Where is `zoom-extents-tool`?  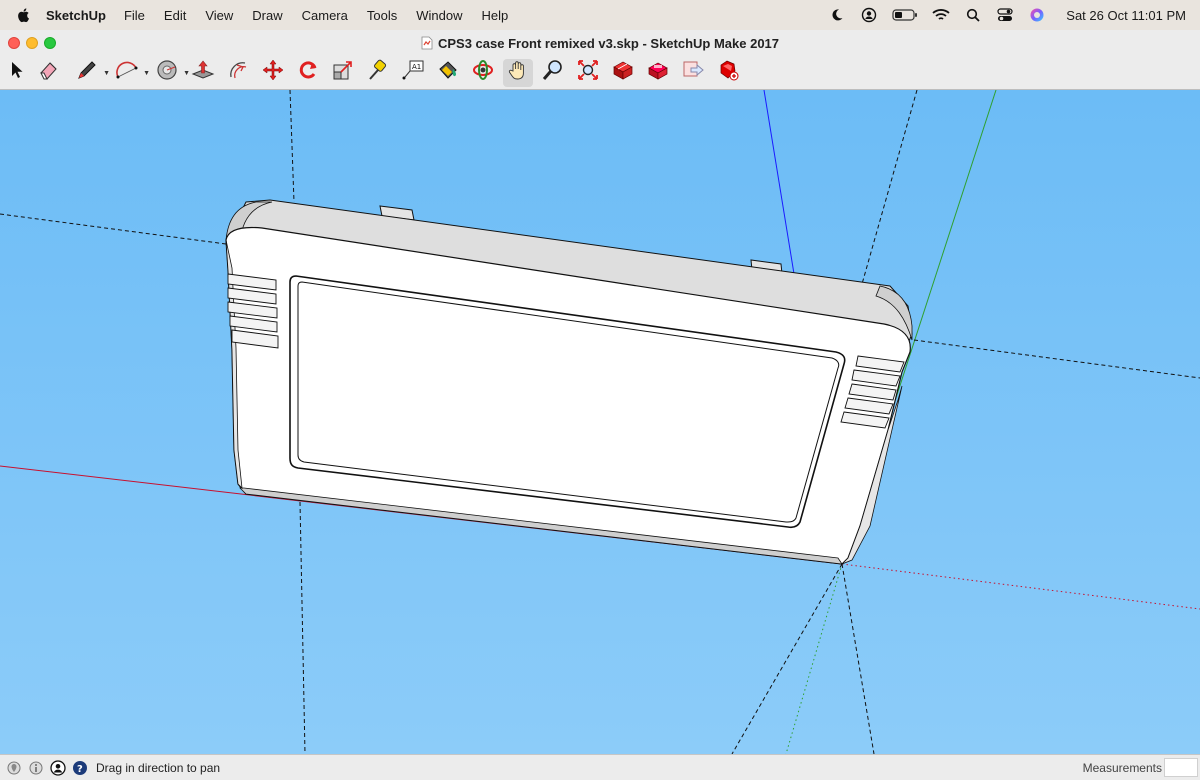
zoom-extents-tool is located at coordinates (588, 73).